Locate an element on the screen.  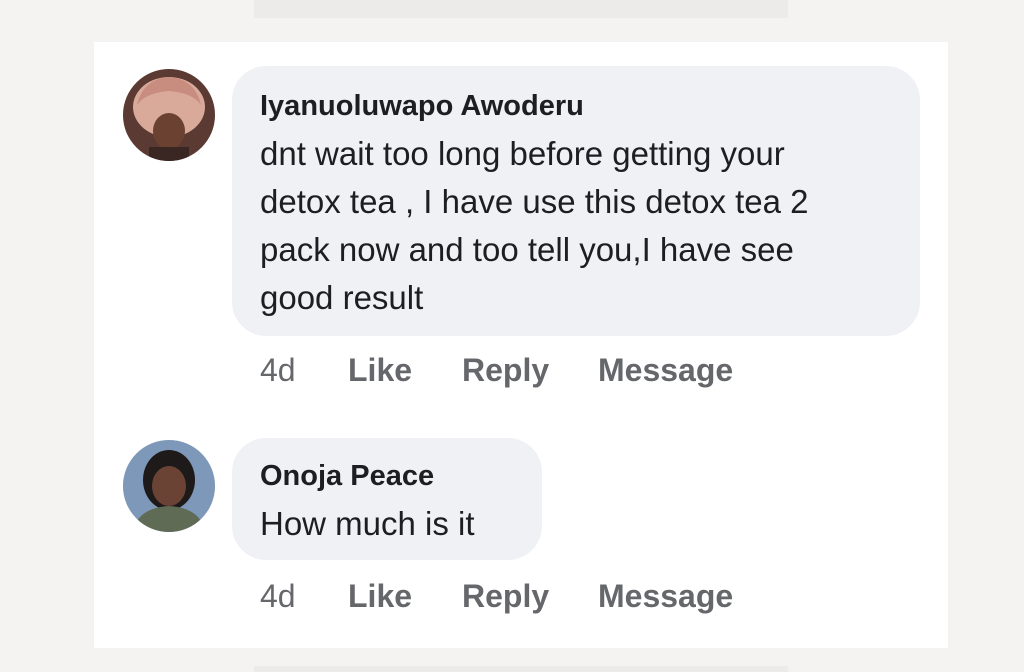
comment-text-line: dnt wait too long before getting your is located at coordinates (522, 153).